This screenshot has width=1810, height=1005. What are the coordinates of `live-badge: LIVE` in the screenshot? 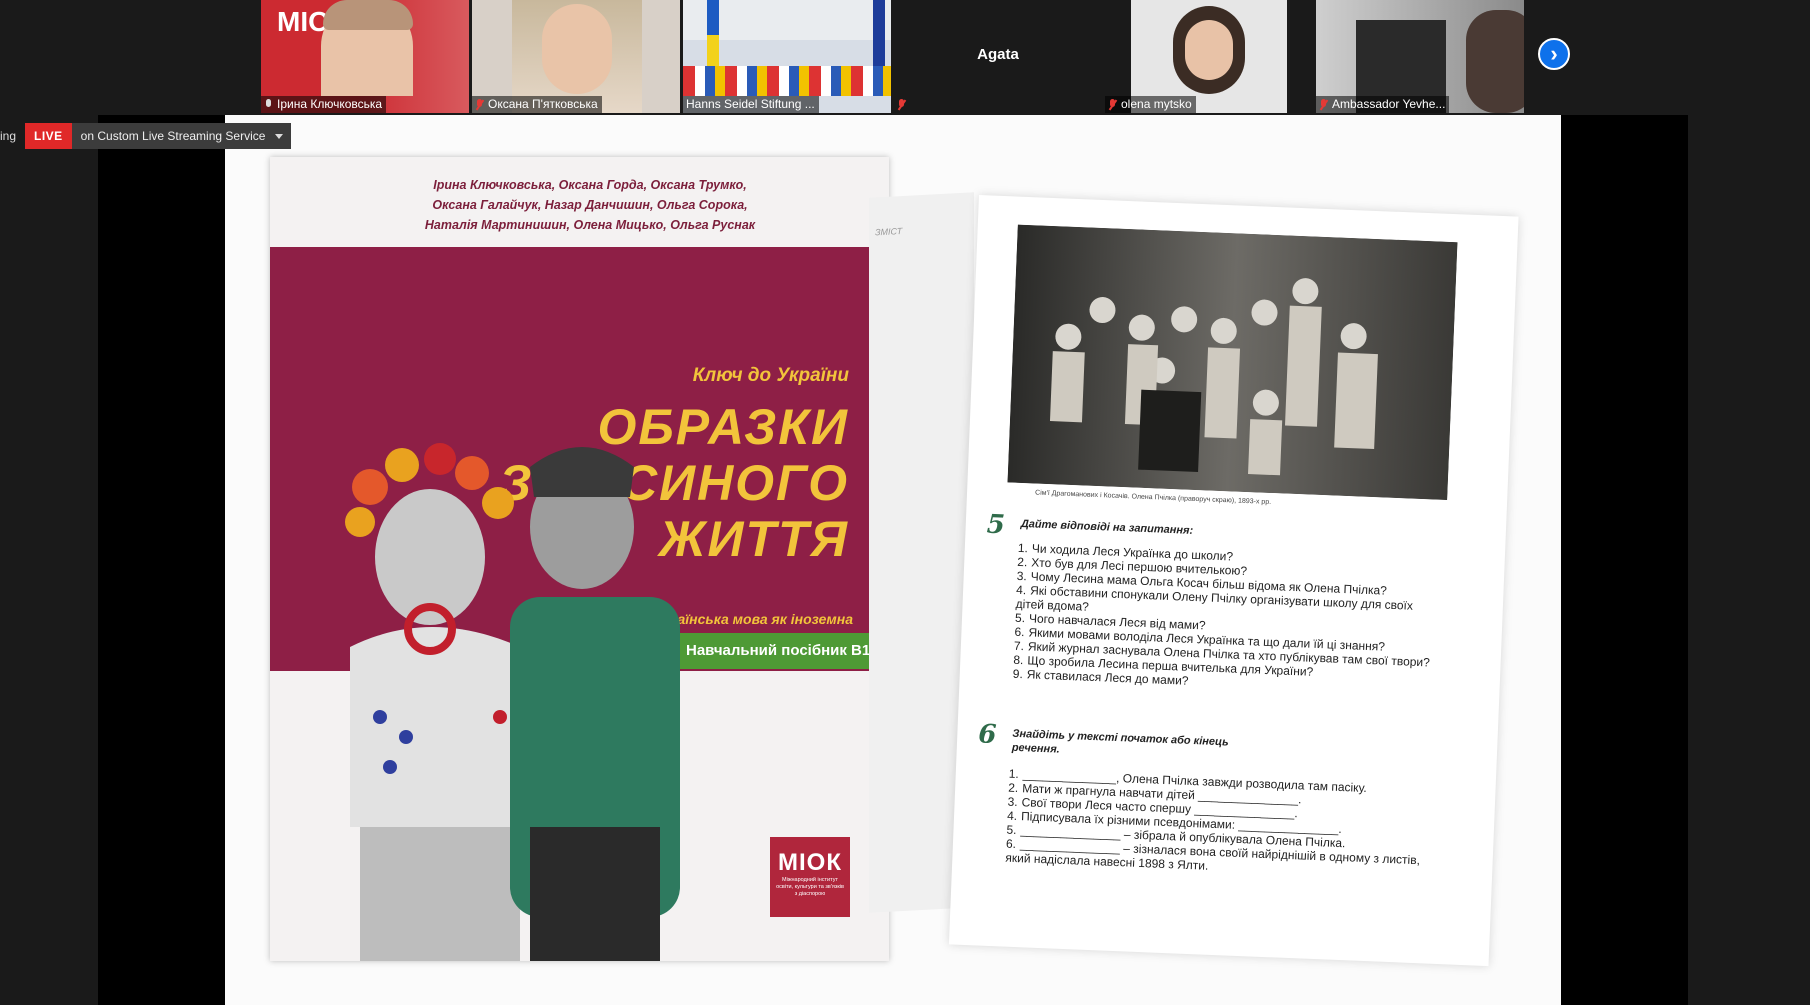 It's located at (48, 136).